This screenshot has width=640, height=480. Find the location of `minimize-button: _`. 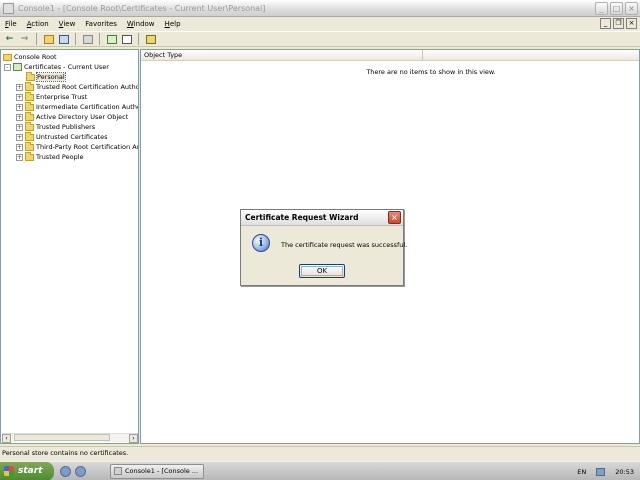

minimize-button: _ is located at coordinates (601, 8).